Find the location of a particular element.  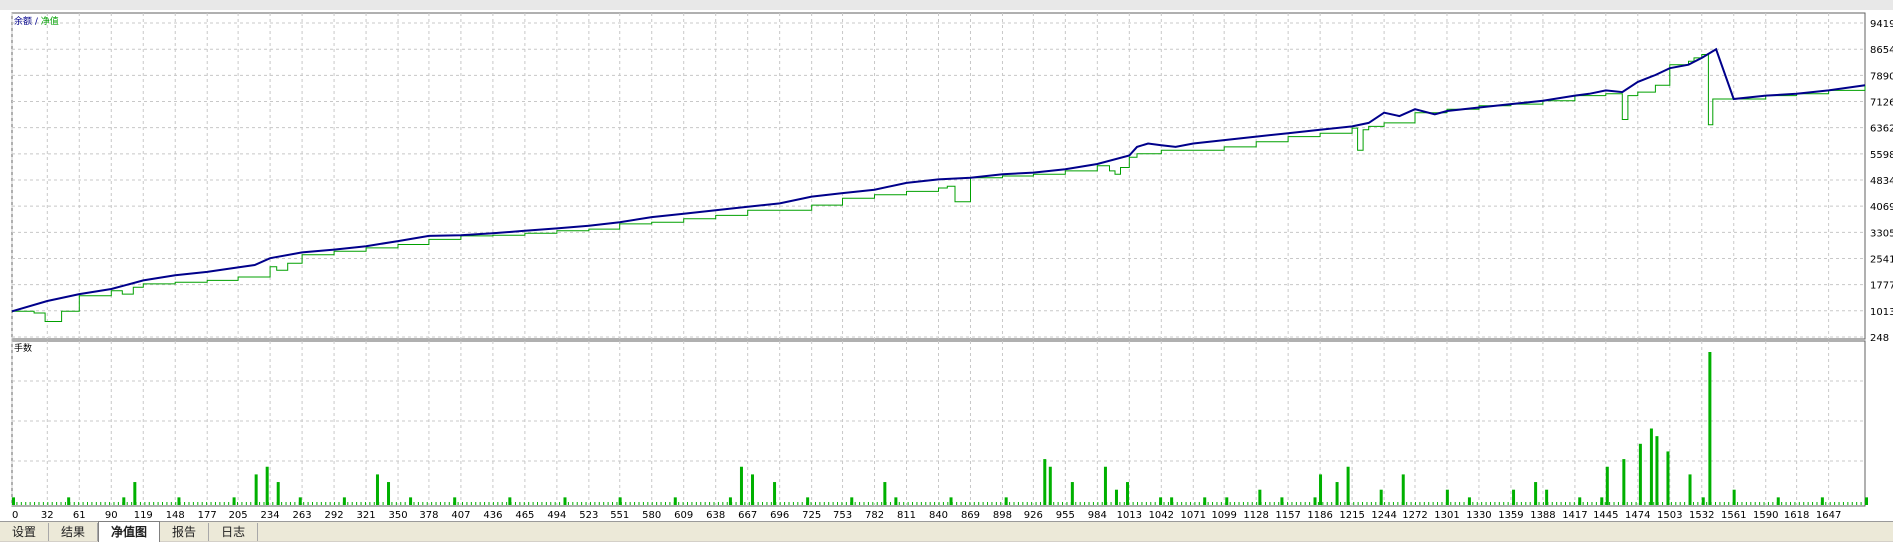

legend: 余额 / 净值 is located at coordinates (36, 21).